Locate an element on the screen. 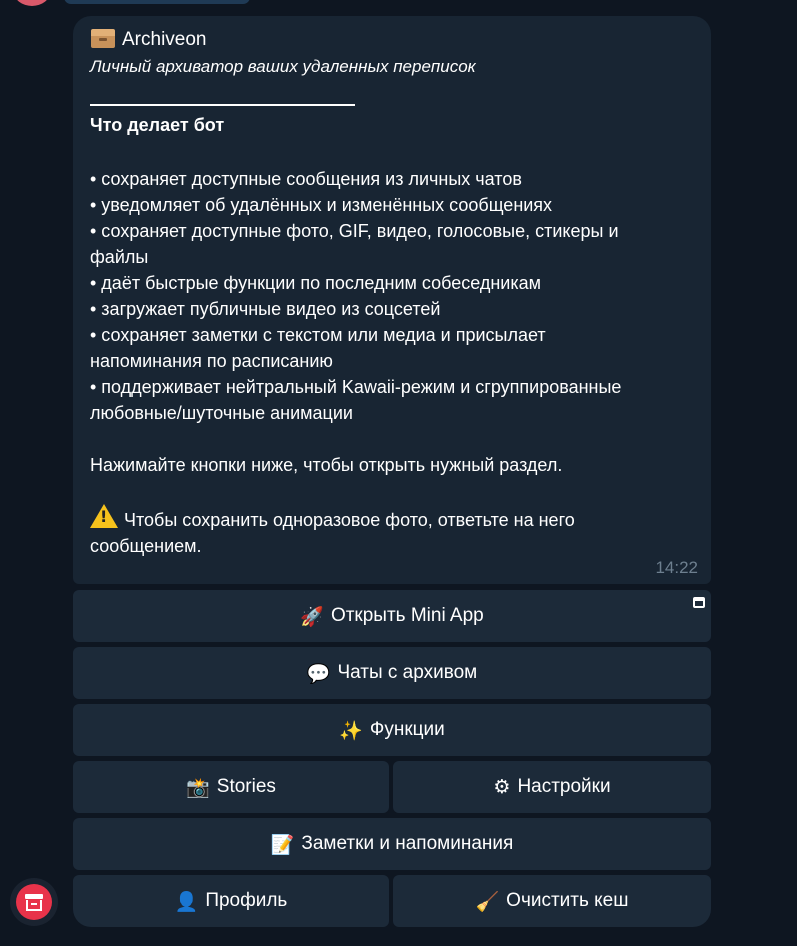  archive-box-icon is located at coordinates (34, 902).